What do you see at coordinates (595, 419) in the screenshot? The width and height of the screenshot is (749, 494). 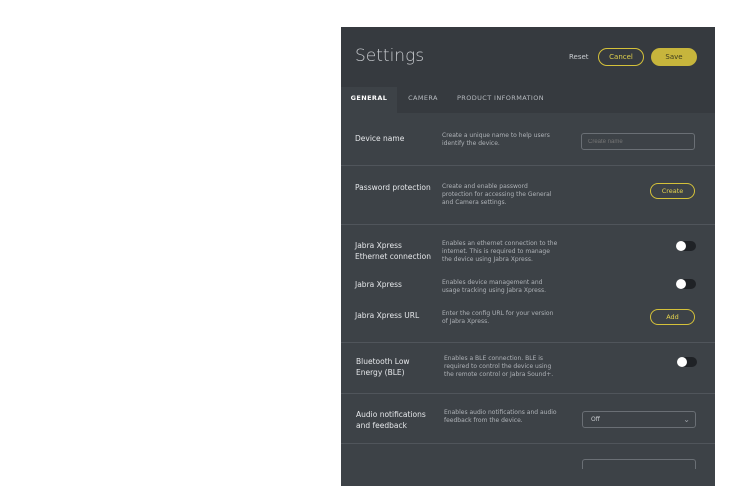 I see `audio-notifications-selected: Off` at bounding box center [595, 419].